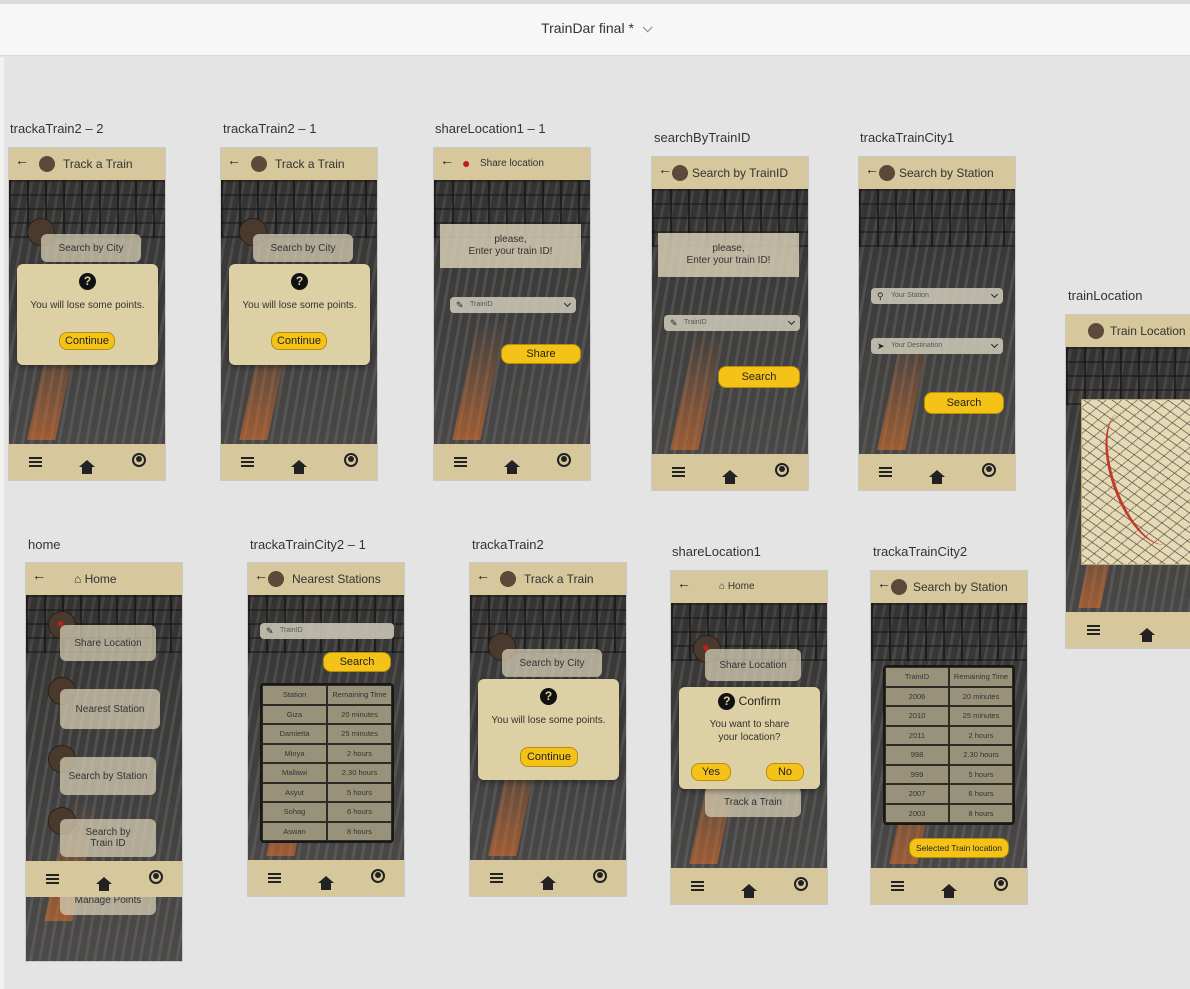  I want to click on table-row: 2011 2 hours, so click(949, 736).